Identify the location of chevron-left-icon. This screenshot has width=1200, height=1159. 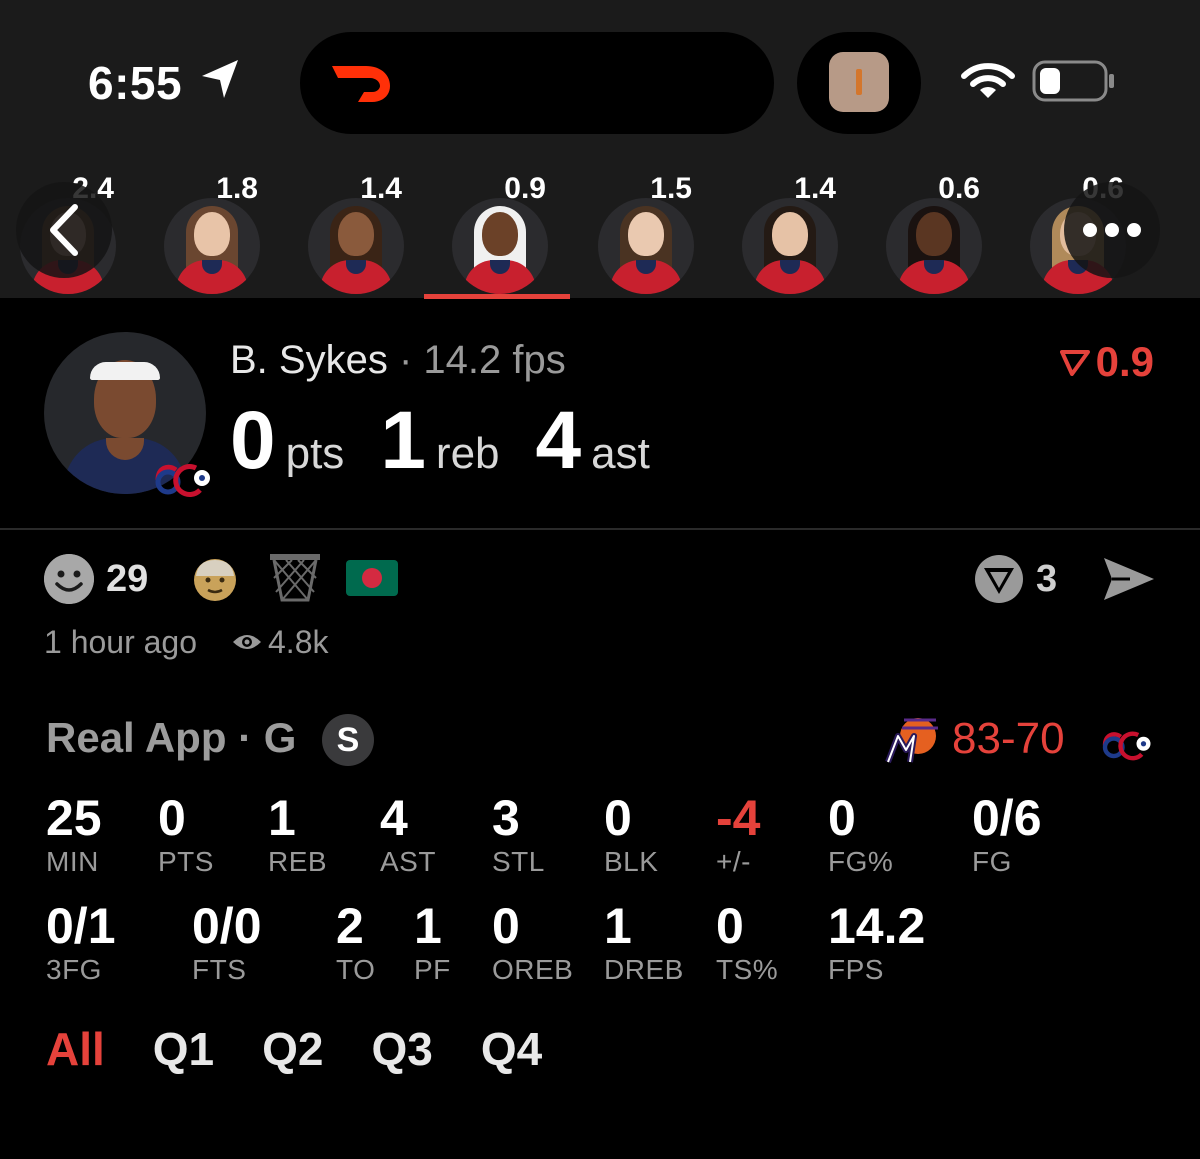
(64, 230).